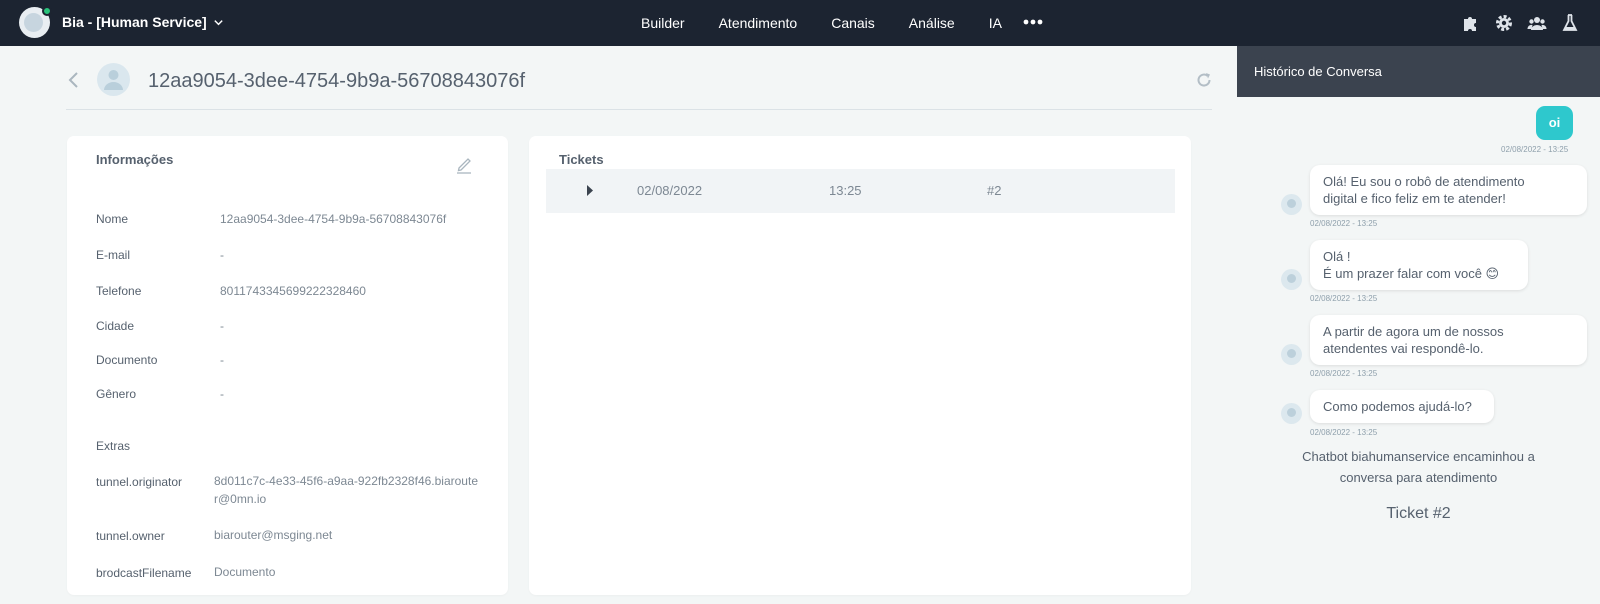 This screenshot has height=604, width=1600. I want to click on field-value: biarouter@msging.net, so click(273, 535).